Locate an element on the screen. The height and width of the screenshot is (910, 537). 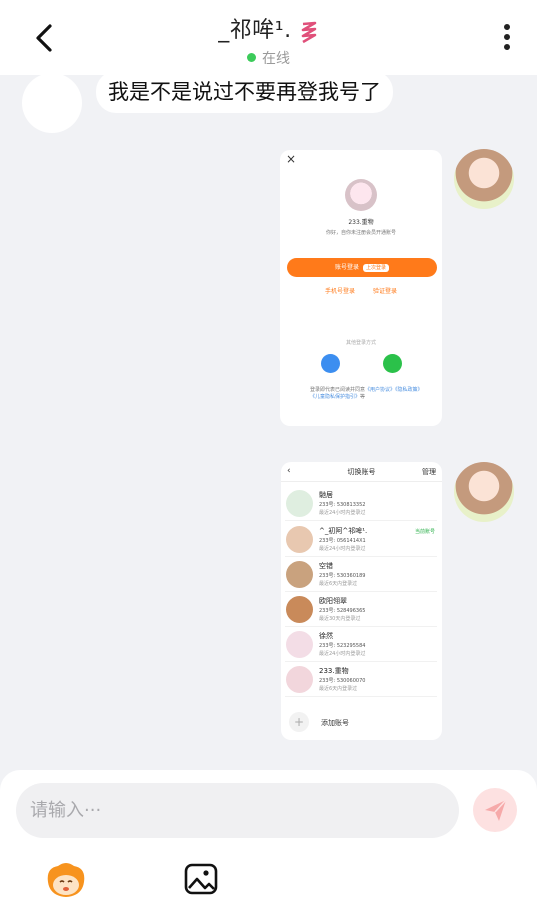
account-id: 233号: 530813352 is located at coordinates (342, 505).